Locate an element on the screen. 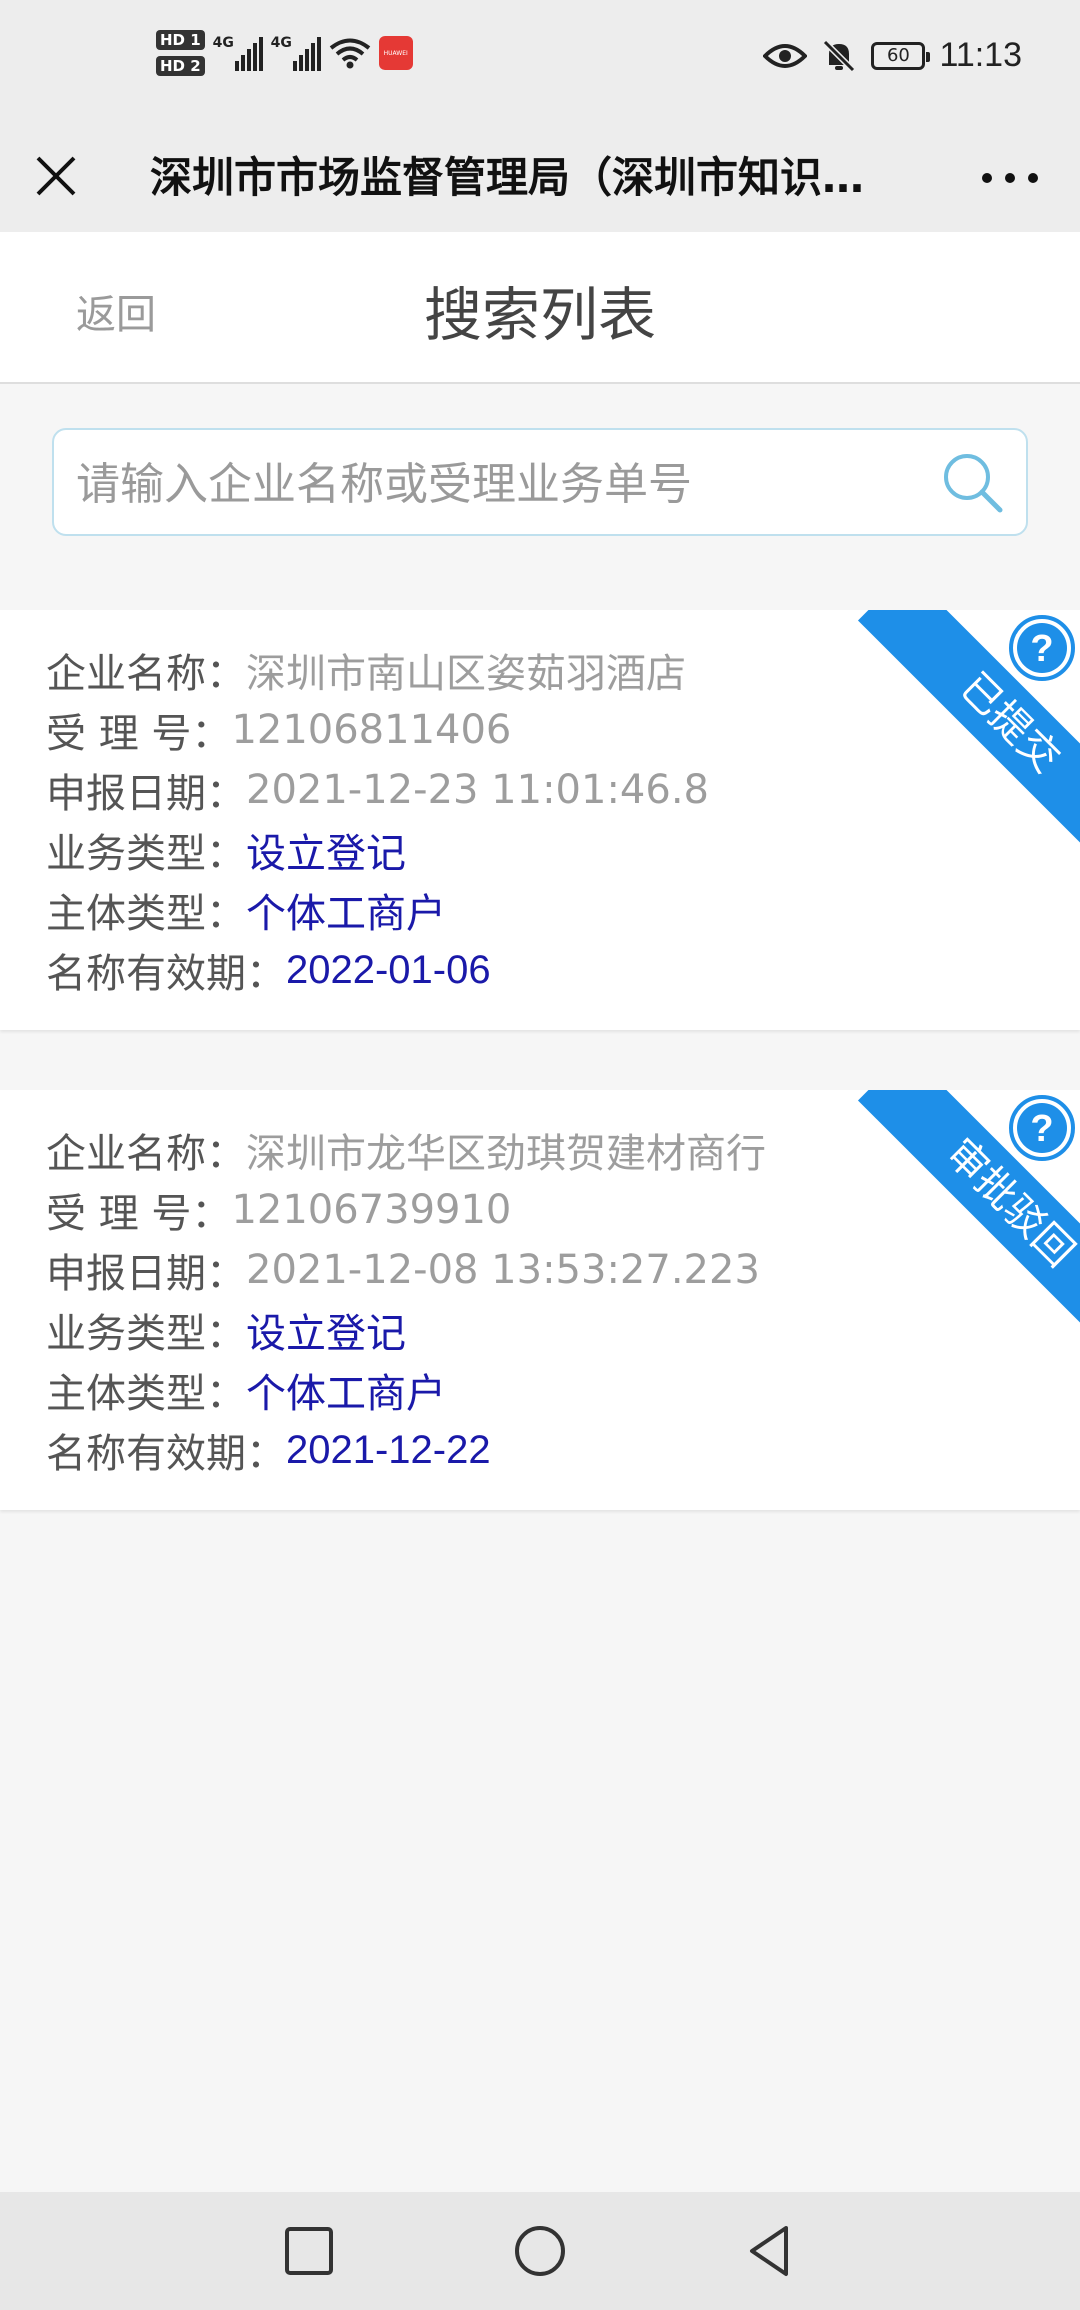 The image size is (1080, 2310). name-valid-date: 2021-12-22 is located at coordinates (388, 1449).